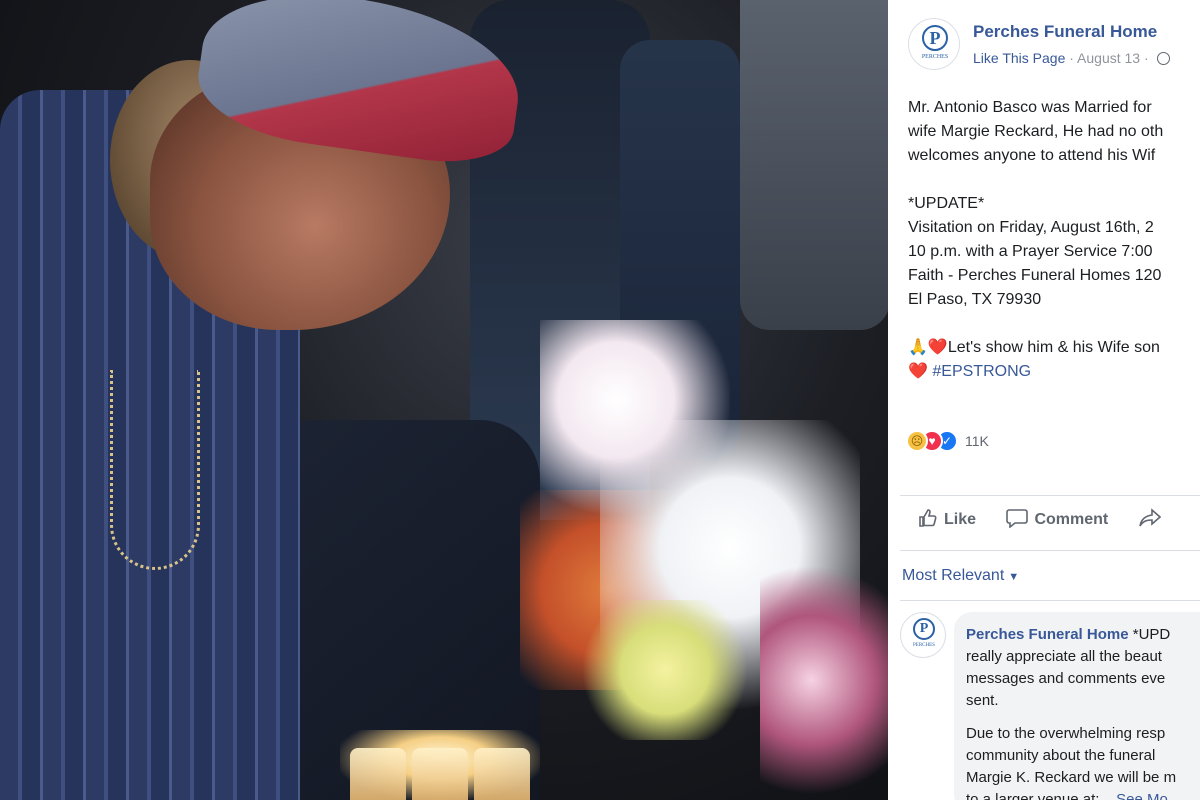 Image resolution: width=1200 pixels, height=800 pixels. Describe the element at coordinates (1163, 58) in the screenshot. I see `globe-icon` at that location.